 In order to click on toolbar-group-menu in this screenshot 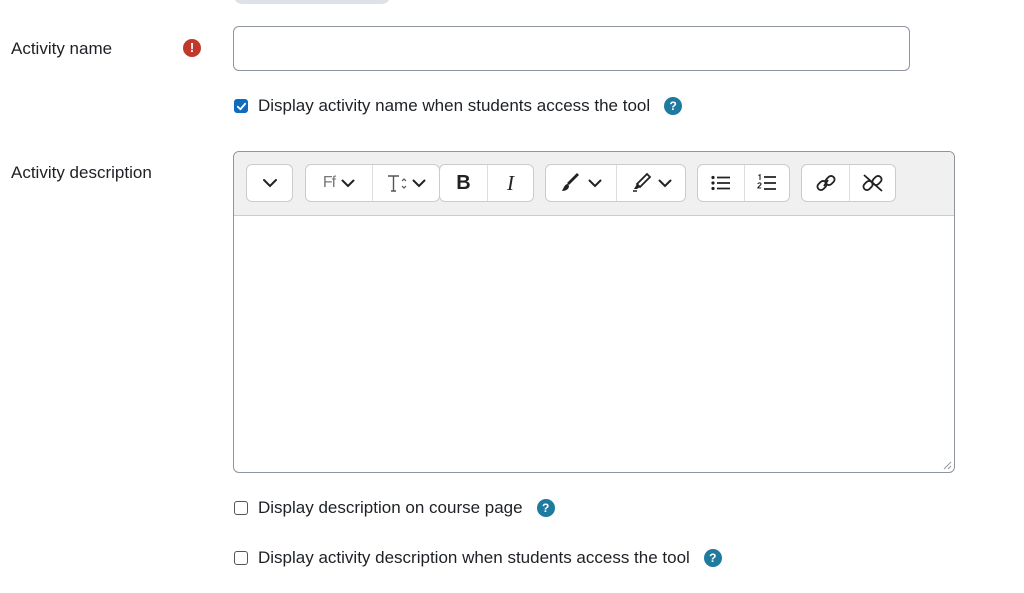, I will do `click(269, 183)`.